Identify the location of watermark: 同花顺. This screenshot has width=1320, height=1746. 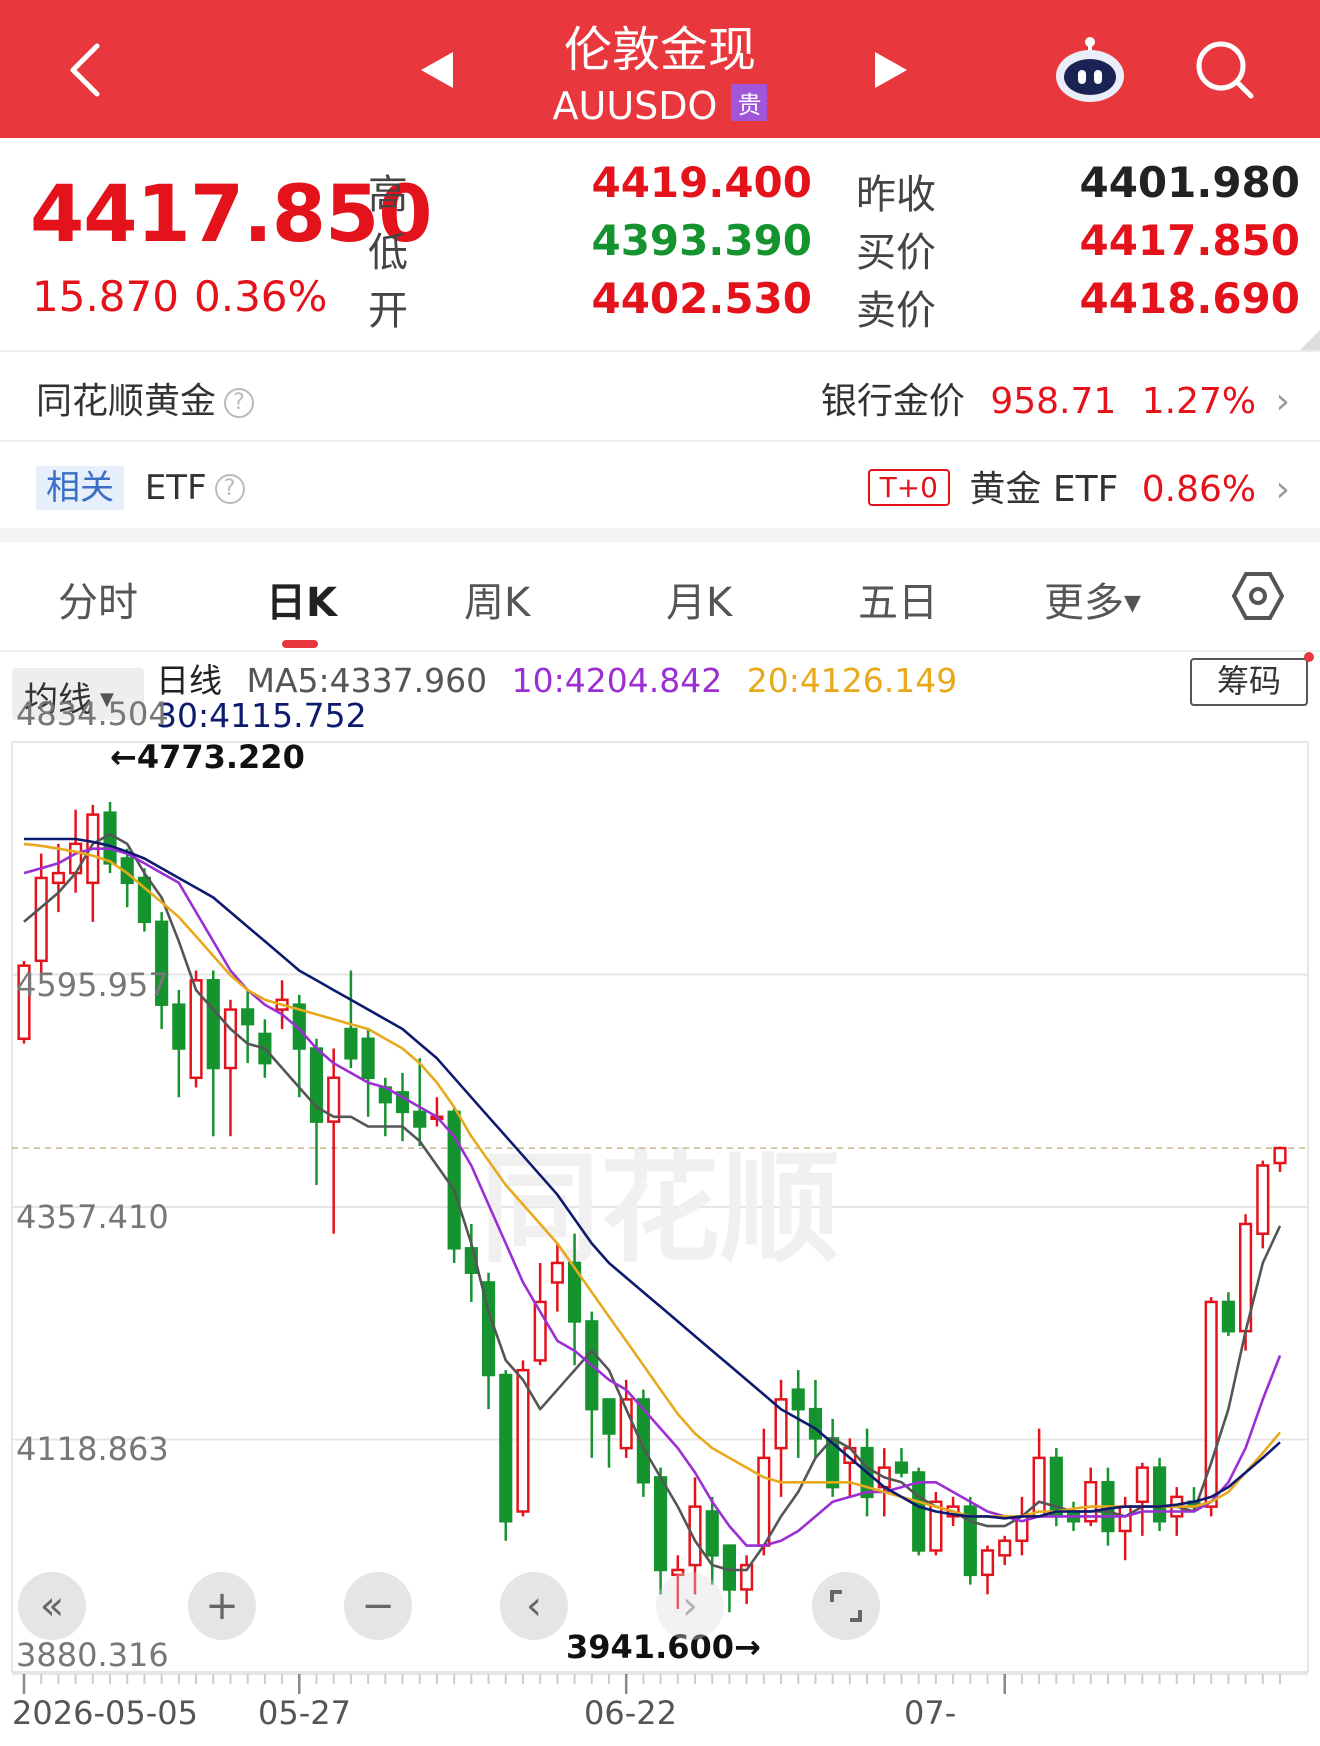
(660, 1209).